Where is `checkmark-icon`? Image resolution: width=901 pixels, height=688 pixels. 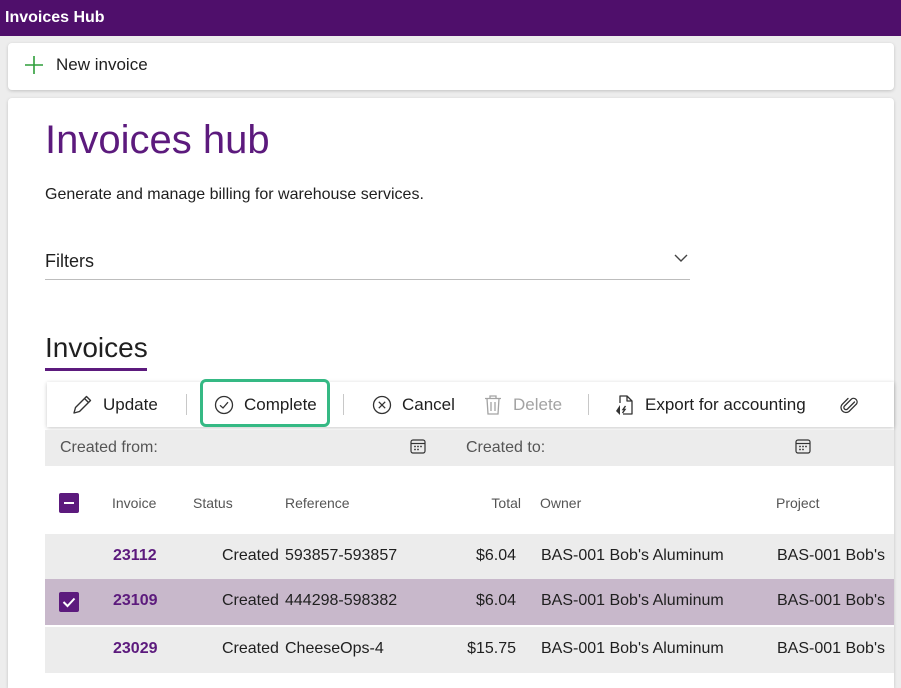 checkmark-icon is located at coordinates (69, 602).